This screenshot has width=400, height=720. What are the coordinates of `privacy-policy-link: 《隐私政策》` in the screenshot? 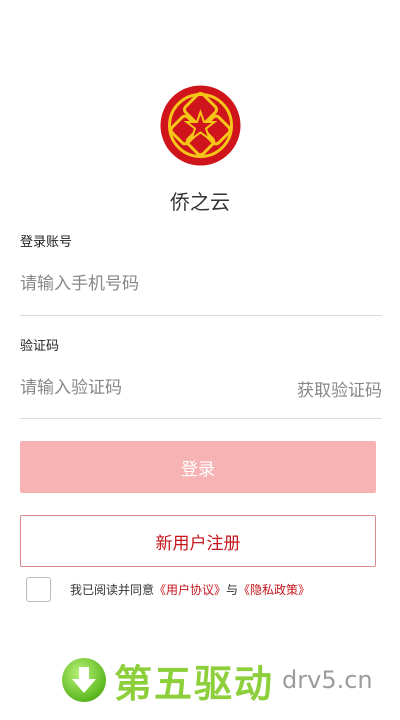 It's located at (274, 590).